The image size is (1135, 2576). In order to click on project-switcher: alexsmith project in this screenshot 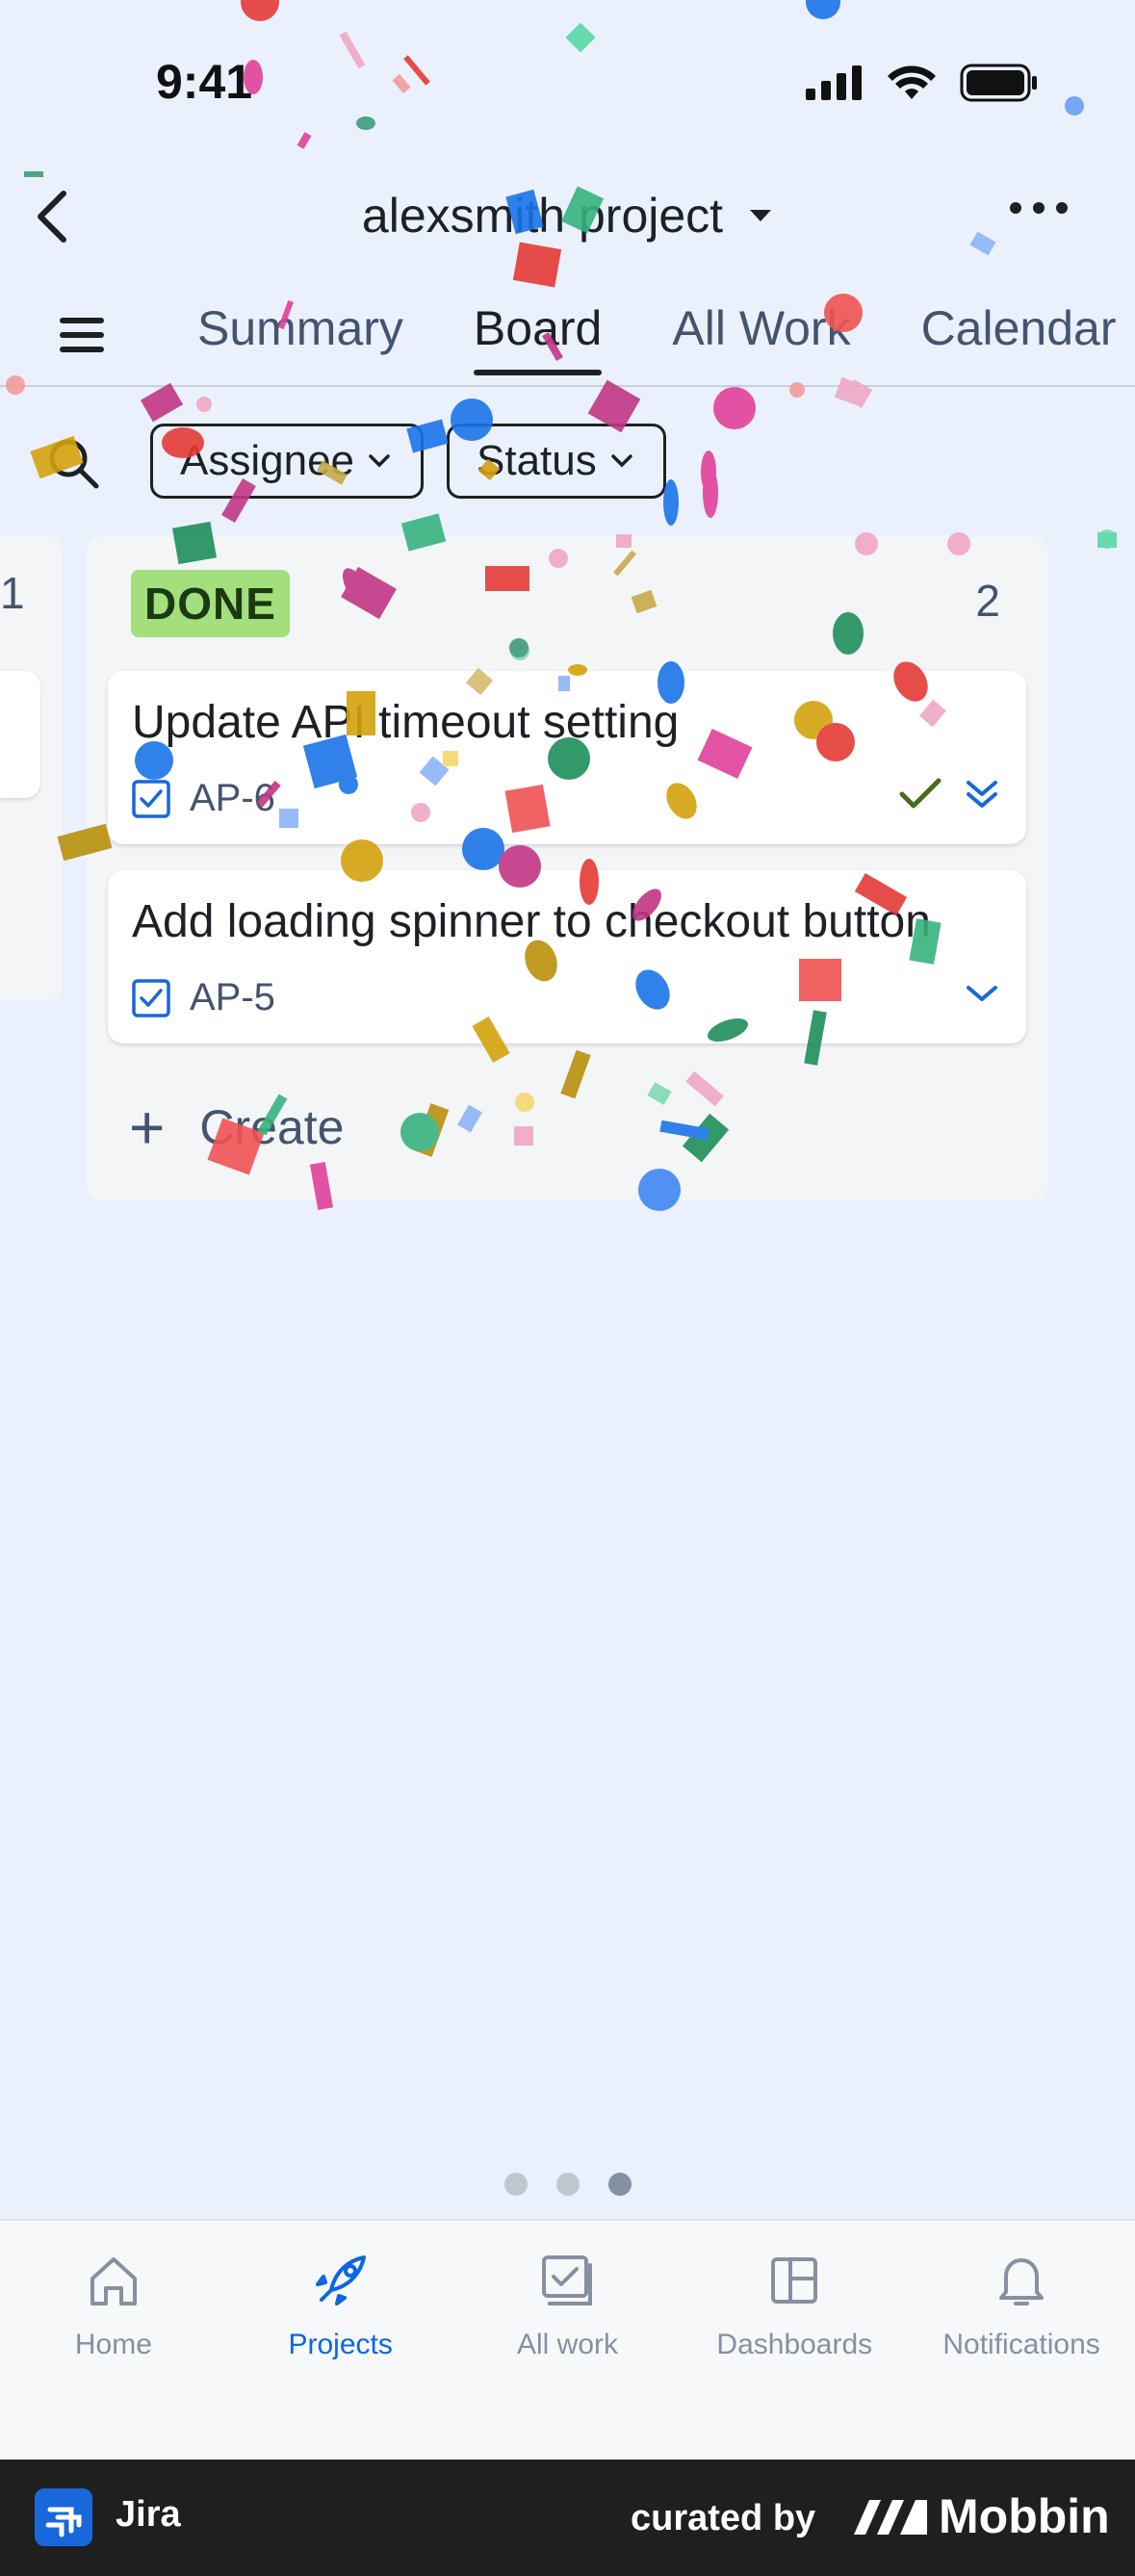, I will do `click(567, 216)`.